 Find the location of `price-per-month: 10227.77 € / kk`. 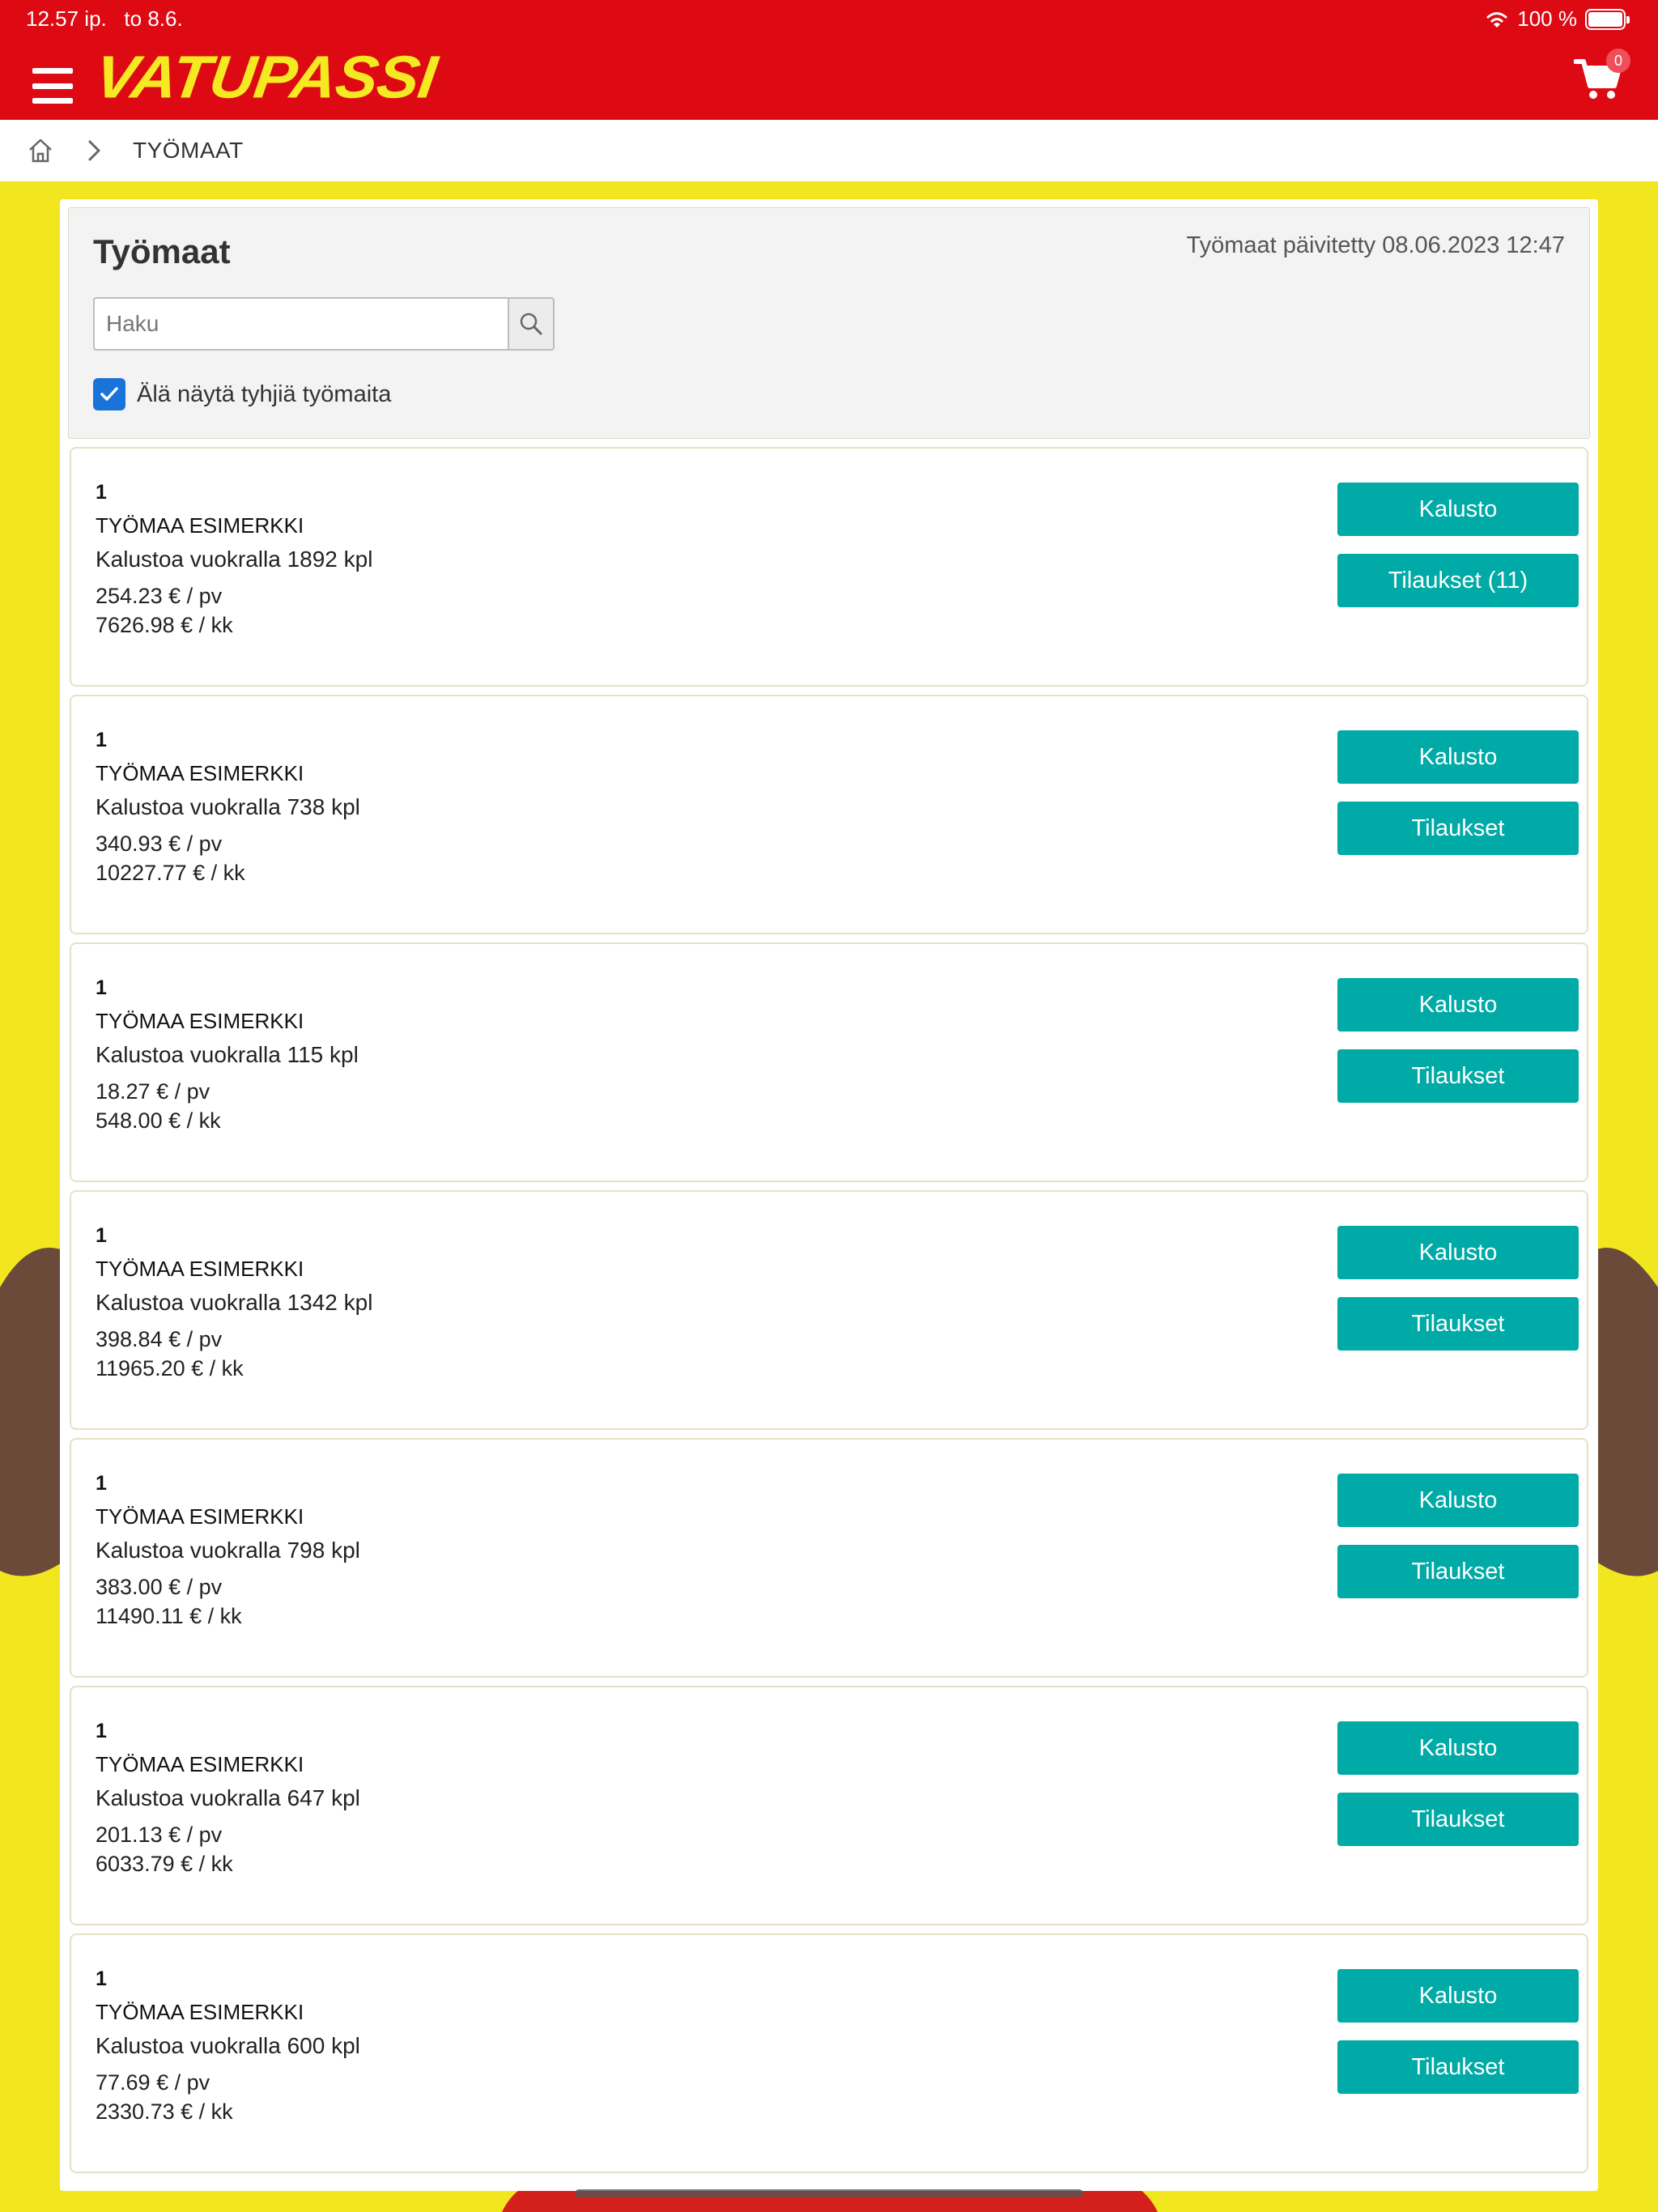

price-per-month: 10227.77 € / kk is located at coordinates (170, 873).